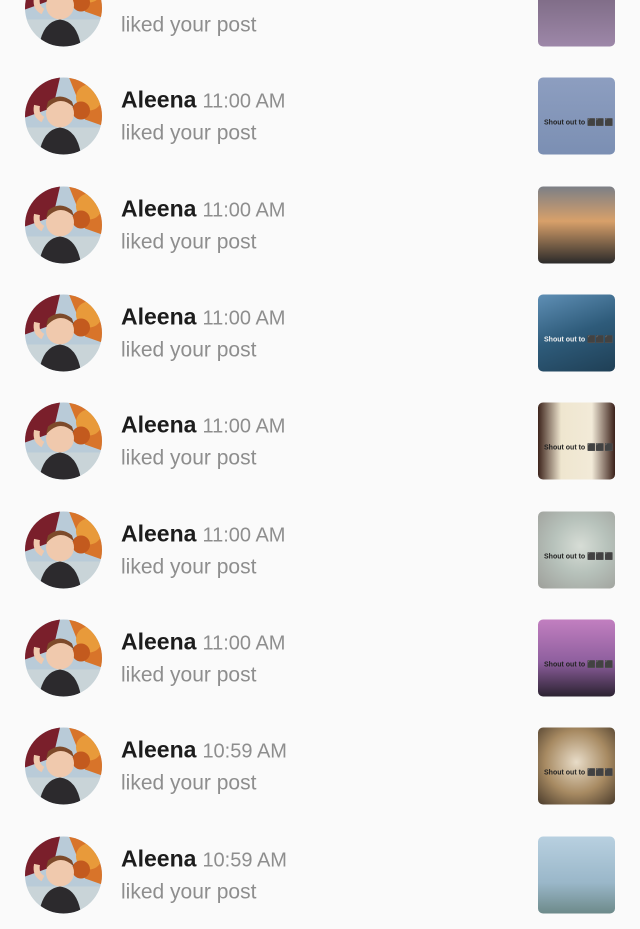 Image resolution: width=640 pixels, height=929 pixels. What do you see at coordinates (320, 874) in the screenshot?
I see `notification-row: Aleena 10:59 AM liked your post` at bounding box center [320, 874].